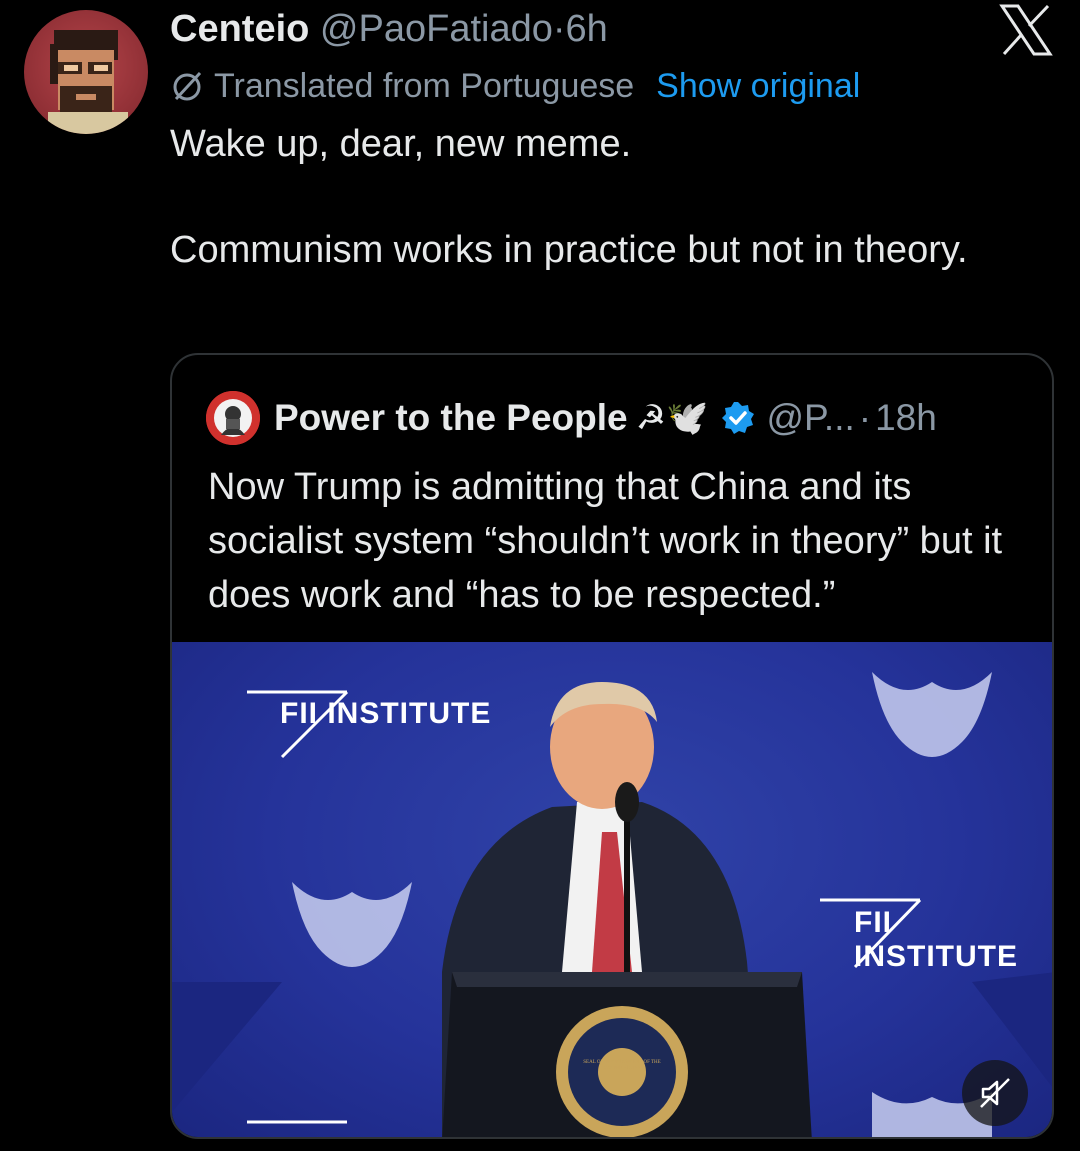 This screenshot has height=1151, width=1080. Describe the element at coordinates (672, 418) in the screenshot. I see `name-emoji: ☭🕊️` at that location.